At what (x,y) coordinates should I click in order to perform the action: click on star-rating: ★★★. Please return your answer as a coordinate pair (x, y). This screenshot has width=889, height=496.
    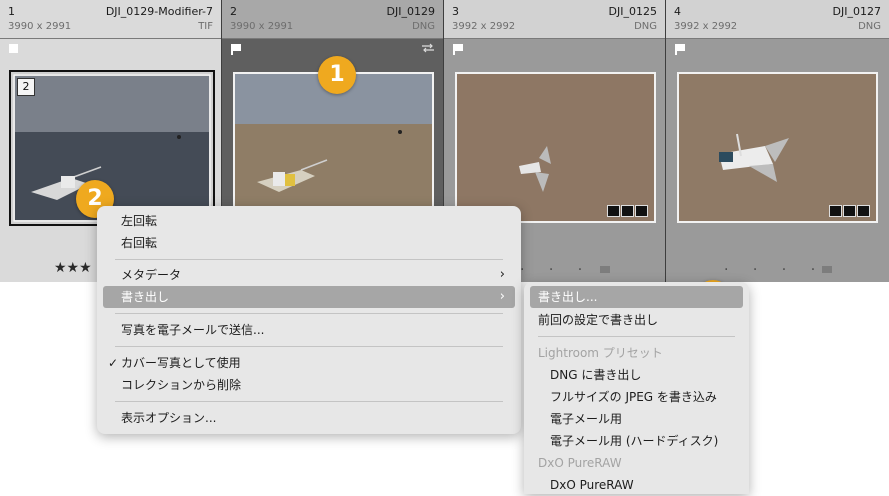
    Looking at the image, I should click on (73, 268).